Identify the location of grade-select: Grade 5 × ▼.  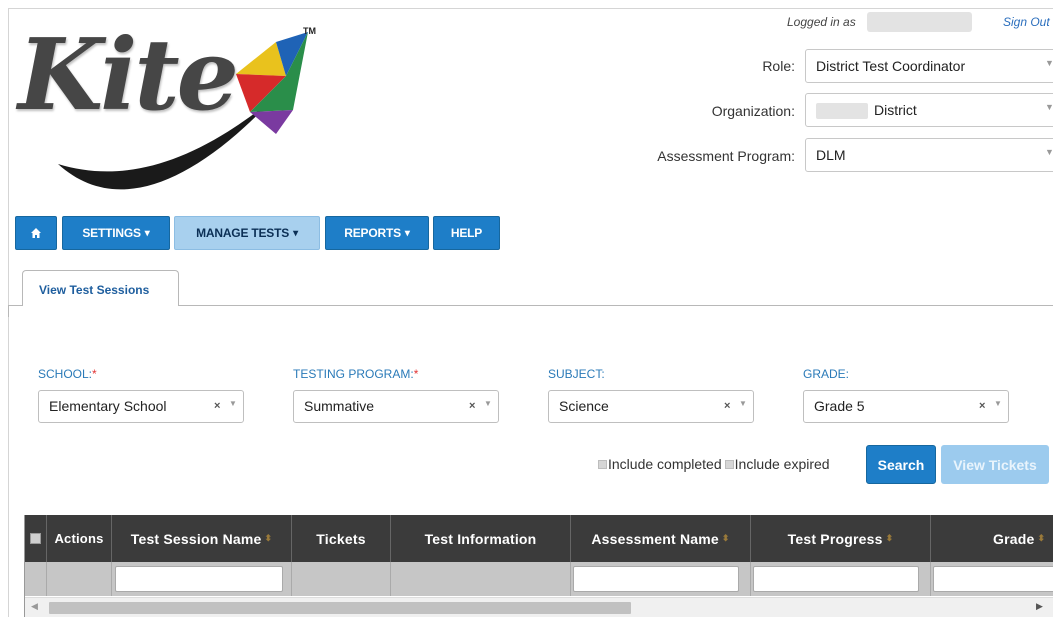
(906, 406).